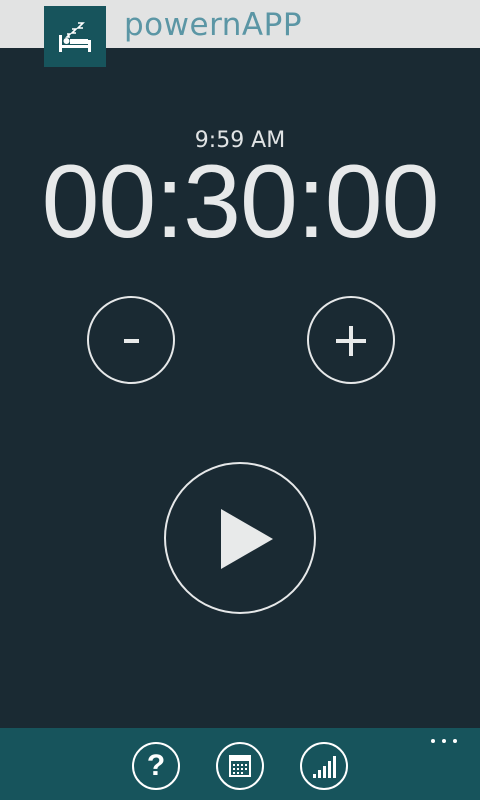  I want to click on sleeping-bed-icon, so click(75, 37).